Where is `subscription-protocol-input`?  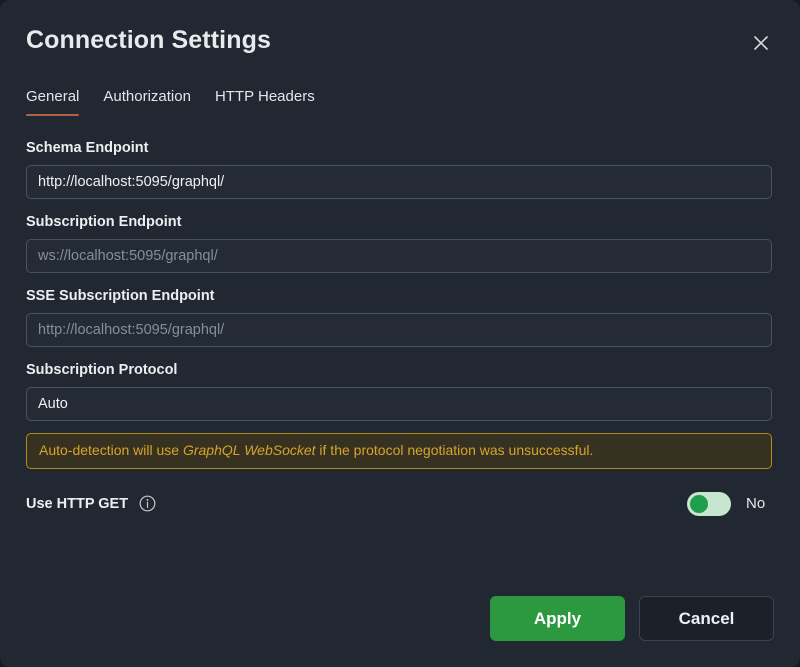 subscription-protocol-input is located at coordinates (399, 404).